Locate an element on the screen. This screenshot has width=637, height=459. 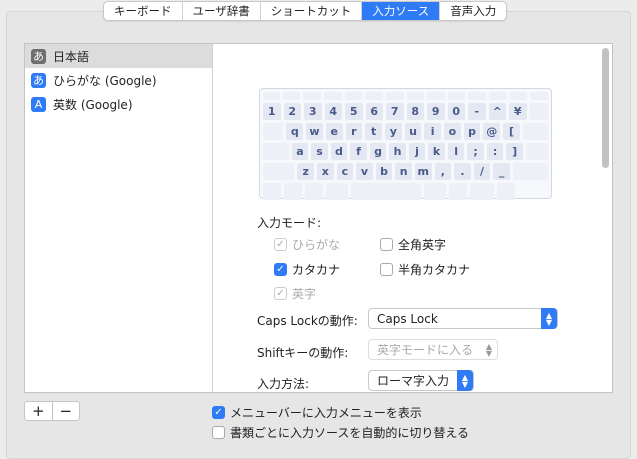
tab-dictation: 音声入力 is located at coordinates (473, 11).